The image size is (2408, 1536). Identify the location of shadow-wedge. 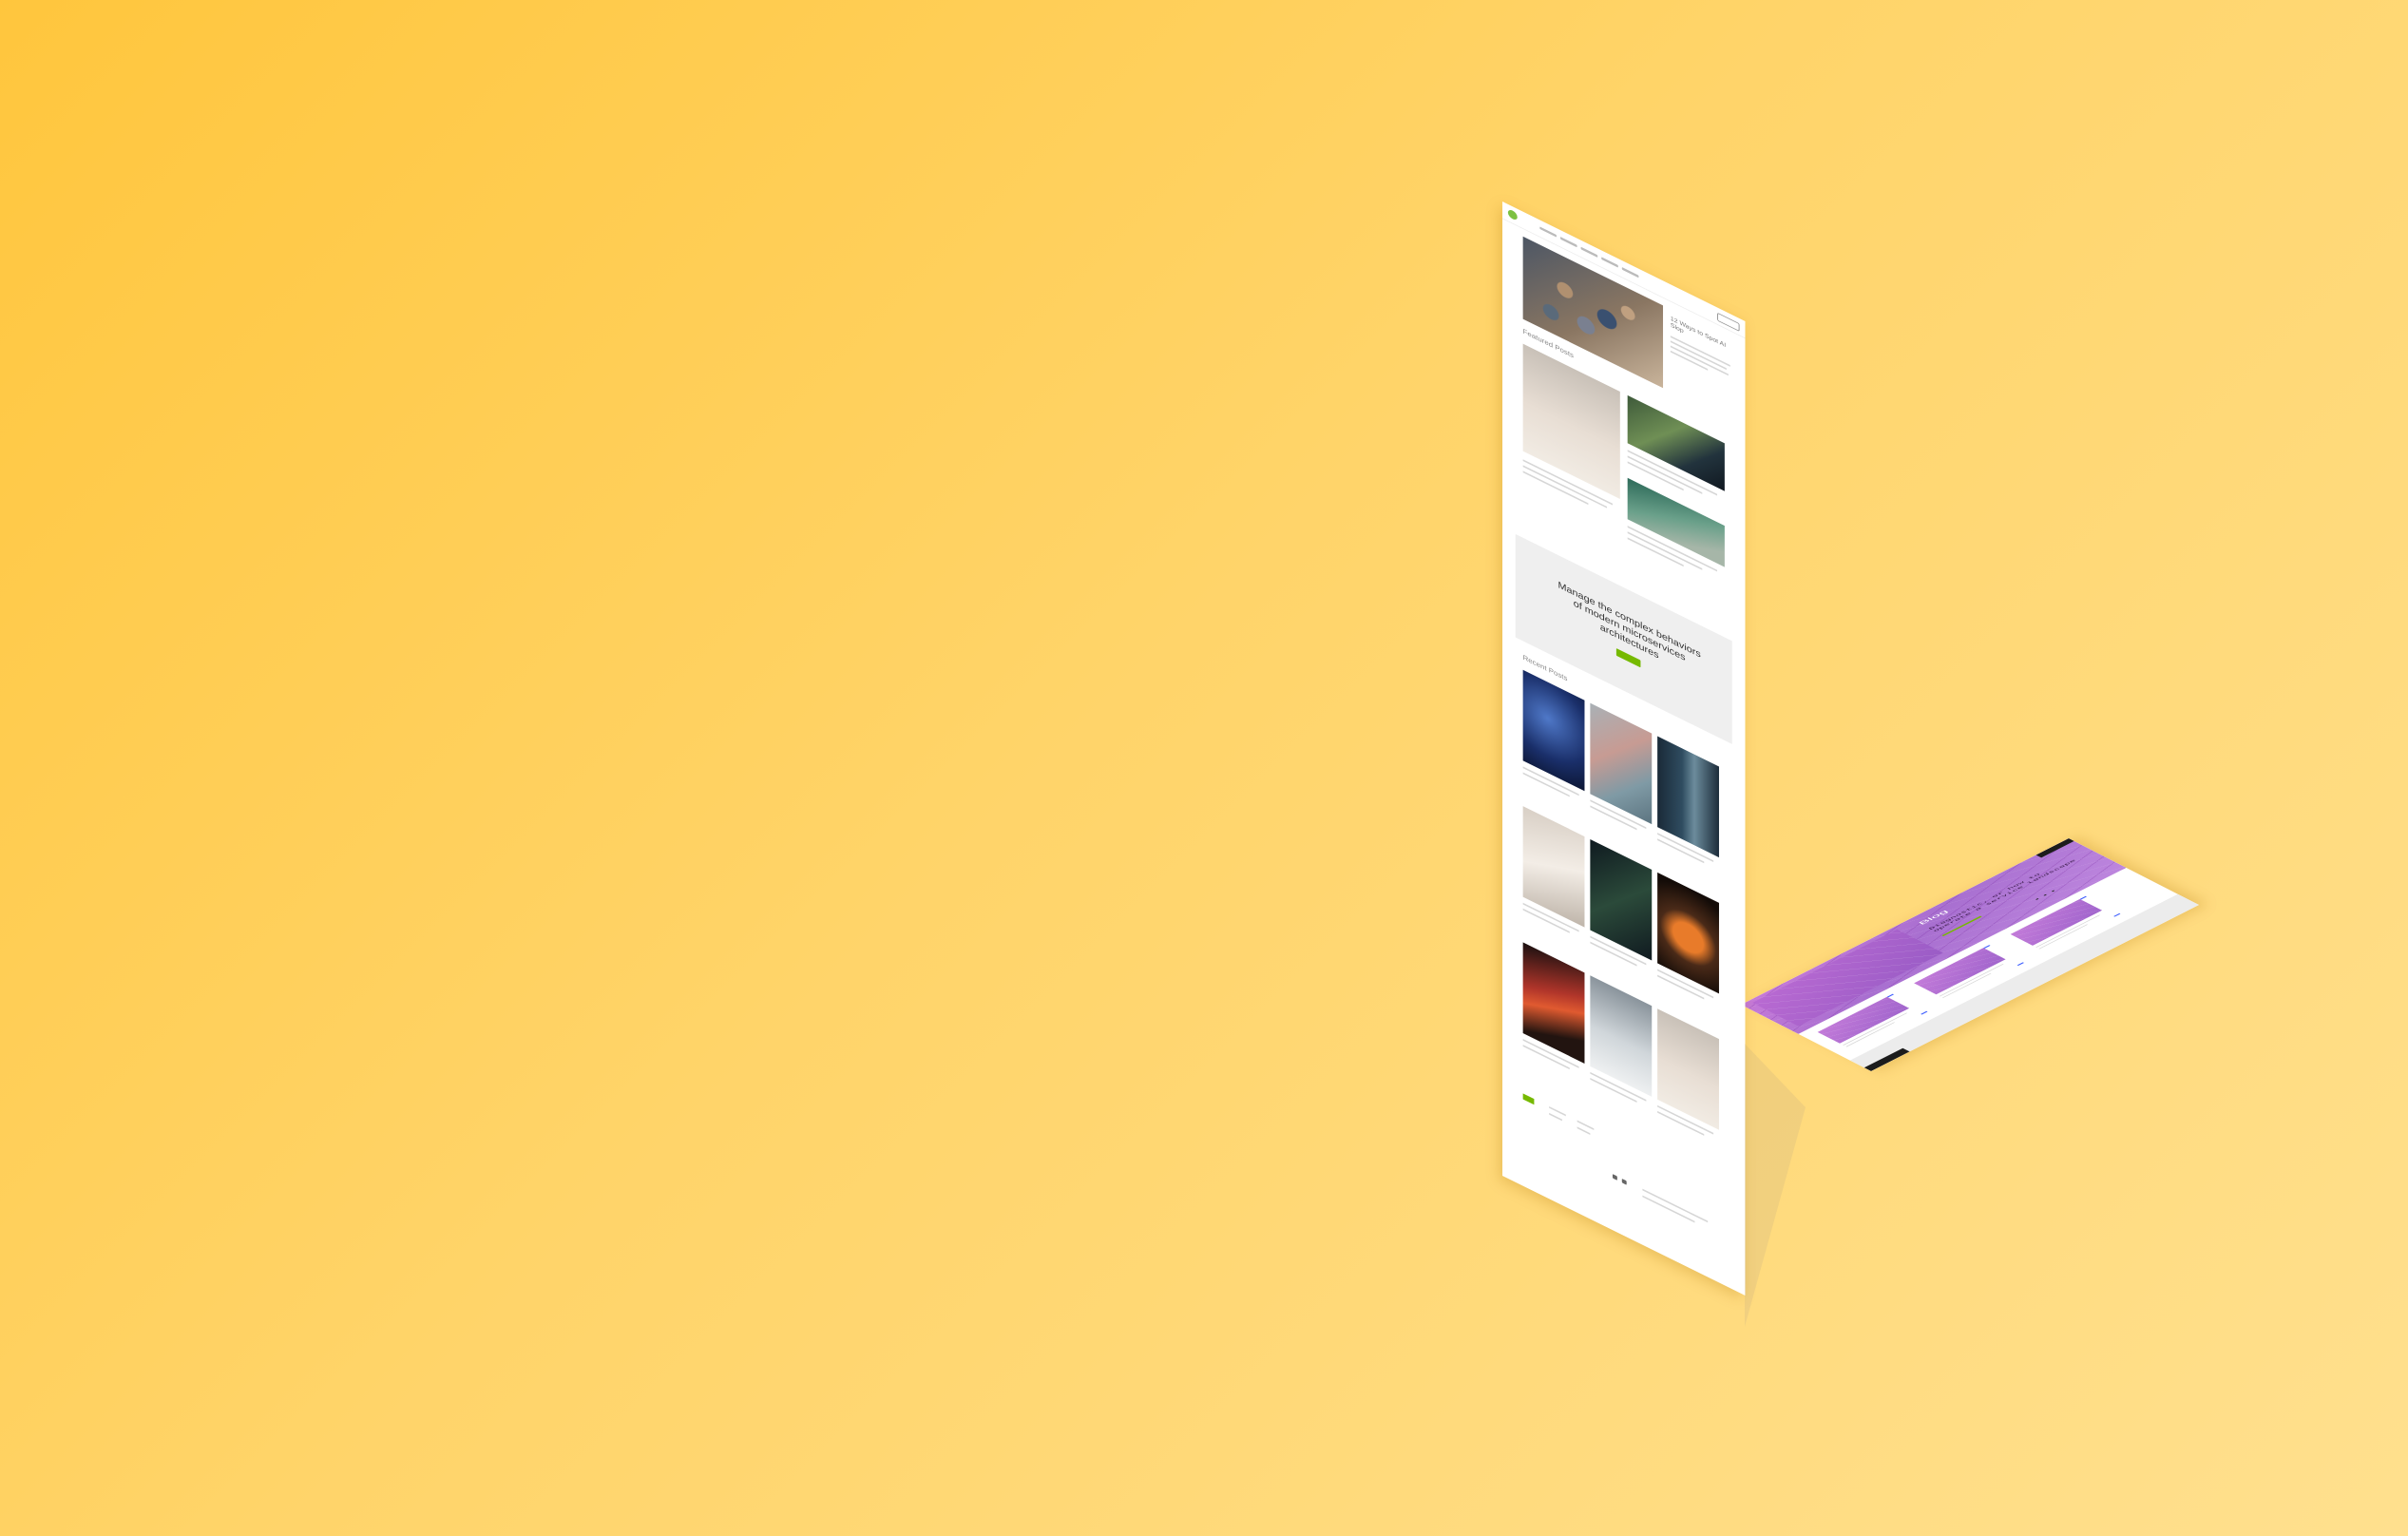
(1776, 1185).